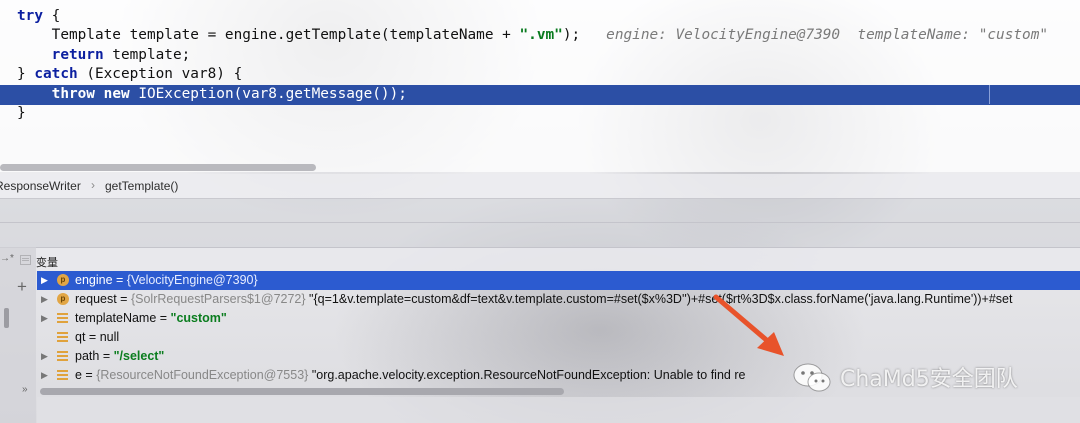 Image resolution: width=1080 pixels, height=423 pixels. Describe the element at coordinates (748, 325) in the screenshot. I see `annotation-arrow-icon` at that location.